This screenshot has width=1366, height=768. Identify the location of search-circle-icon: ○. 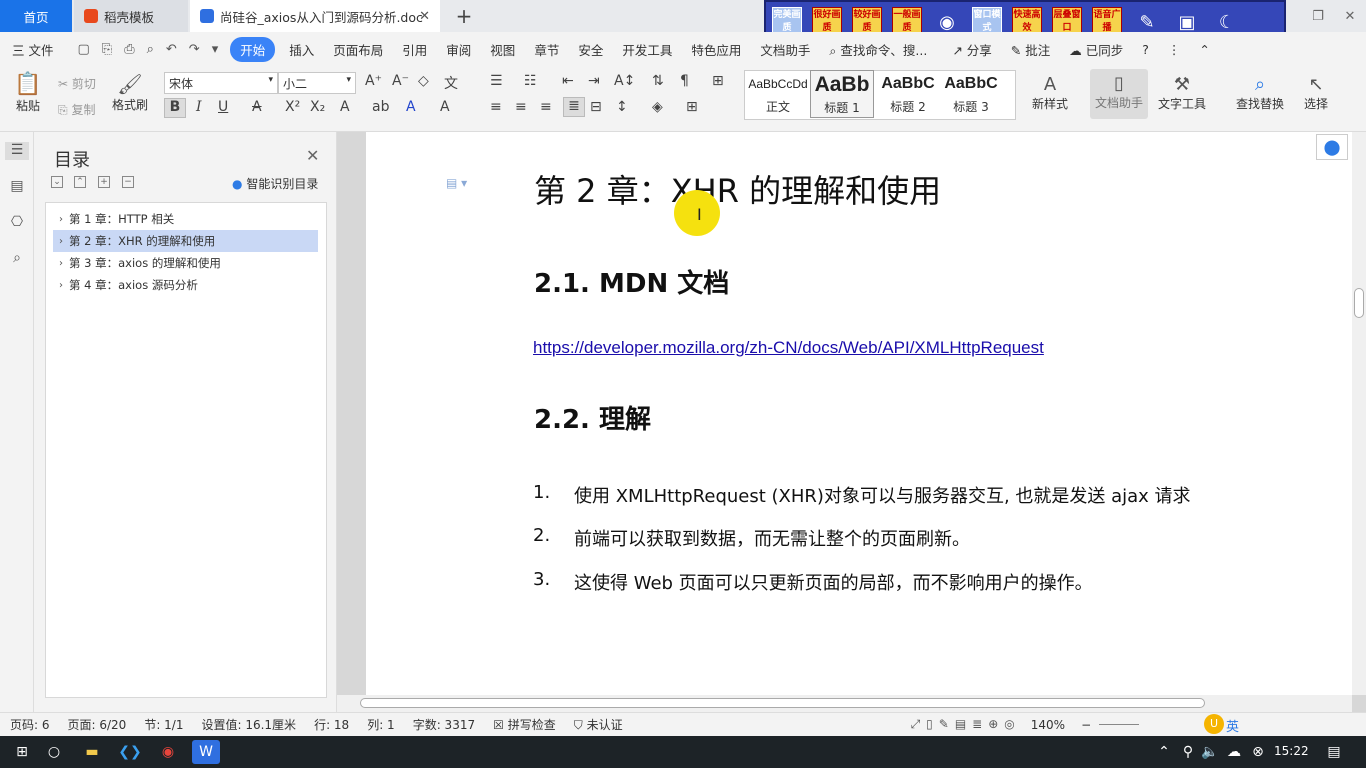
(54, 752).